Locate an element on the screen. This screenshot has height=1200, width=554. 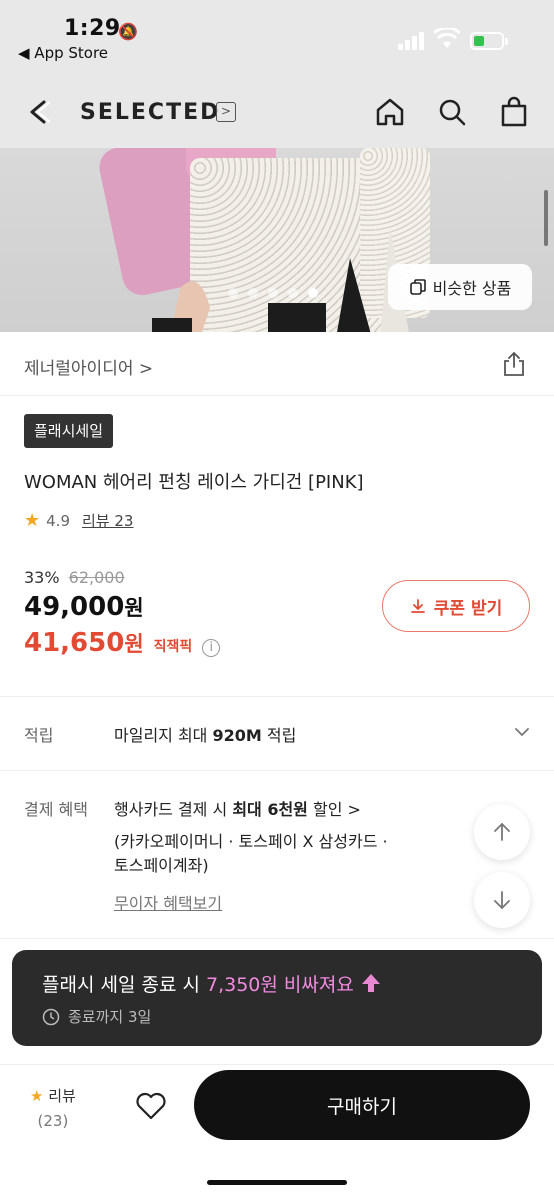
direct-price: 41,650원 직잭픽 i is located at coordinates (122, 643).